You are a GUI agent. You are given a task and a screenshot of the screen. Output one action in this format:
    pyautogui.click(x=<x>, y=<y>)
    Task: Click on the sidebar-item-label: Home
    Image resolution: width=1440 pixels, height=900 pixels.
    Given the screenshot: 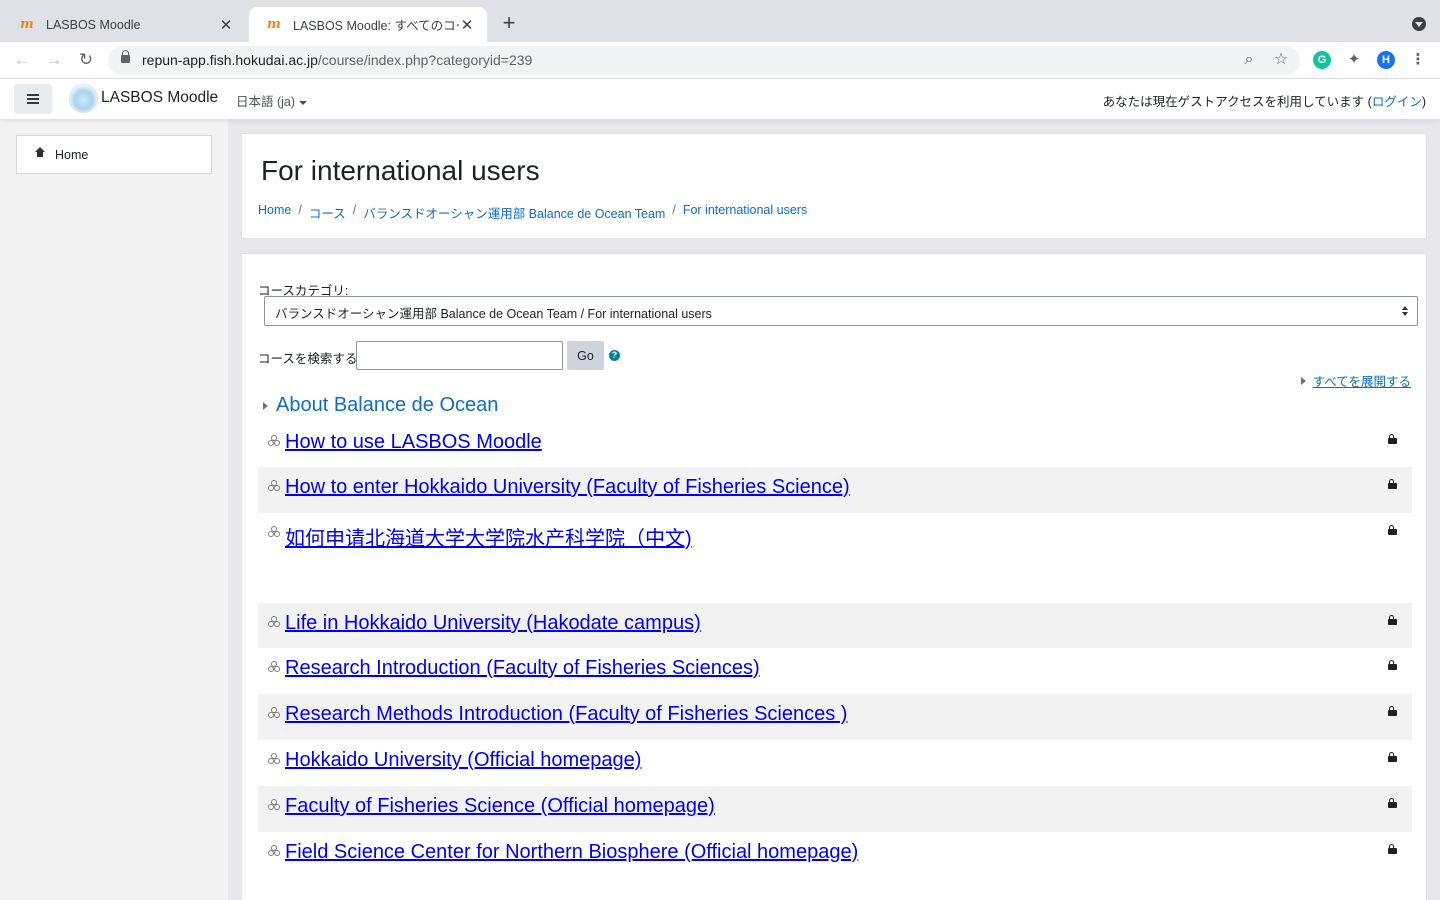 What is the action you would take?
    pyautogui.click(x=72, y=154)
    